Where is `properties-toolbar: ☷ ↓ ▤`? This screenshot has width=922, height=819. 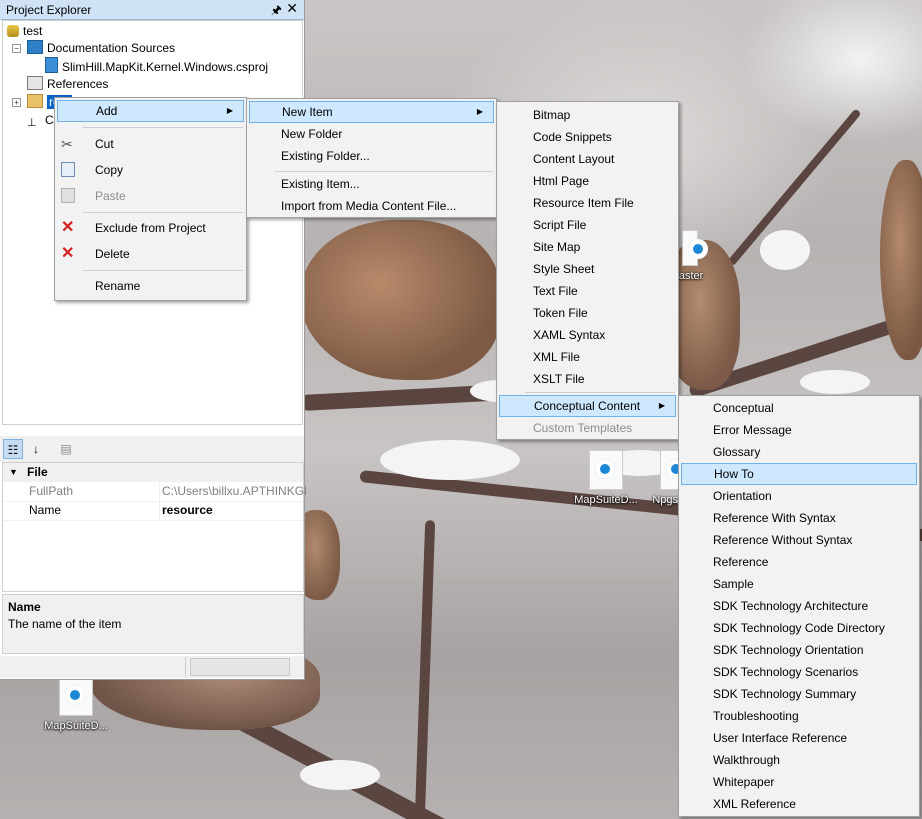 properties-toolbar: ☷ ↓ ▤ is located at coordinates (152, 449).